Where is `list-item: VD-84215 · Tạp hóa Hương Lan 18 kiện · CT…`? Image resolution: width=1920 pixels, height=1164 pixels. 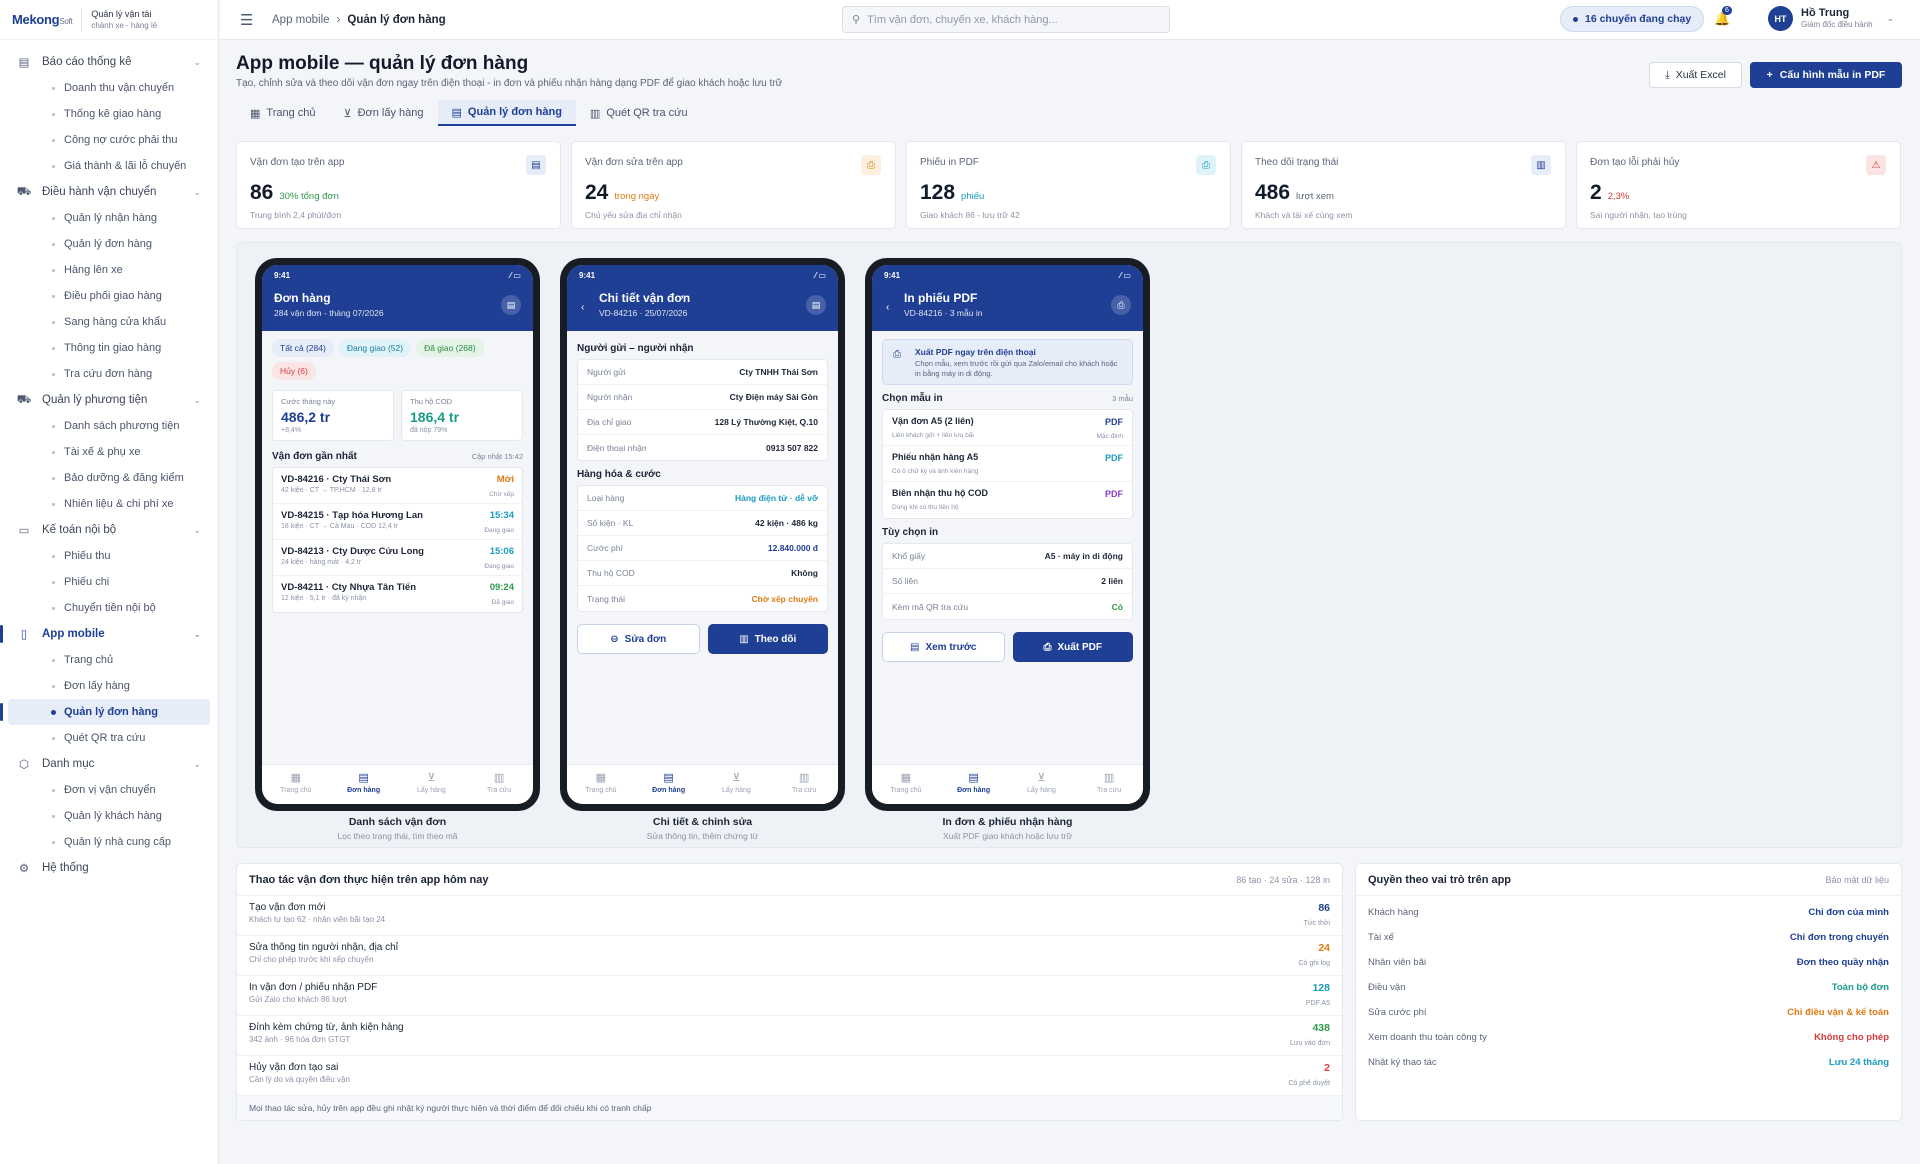 list-item: VD-84215 · Tạp hóa Hương Lan 18 kiện · CT… is located at coordinates (397, 522).